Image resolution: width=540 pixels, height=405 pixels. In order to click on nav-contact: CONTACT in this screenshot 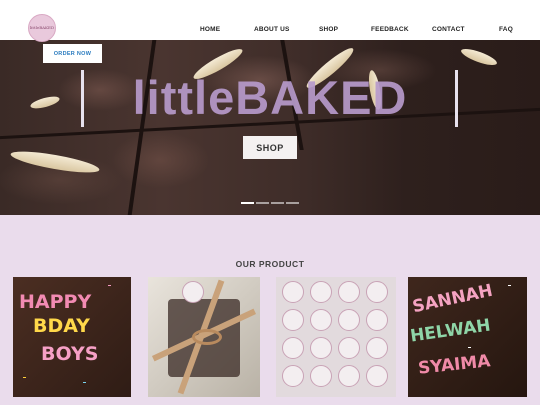, I will do `click(448, 29)`.